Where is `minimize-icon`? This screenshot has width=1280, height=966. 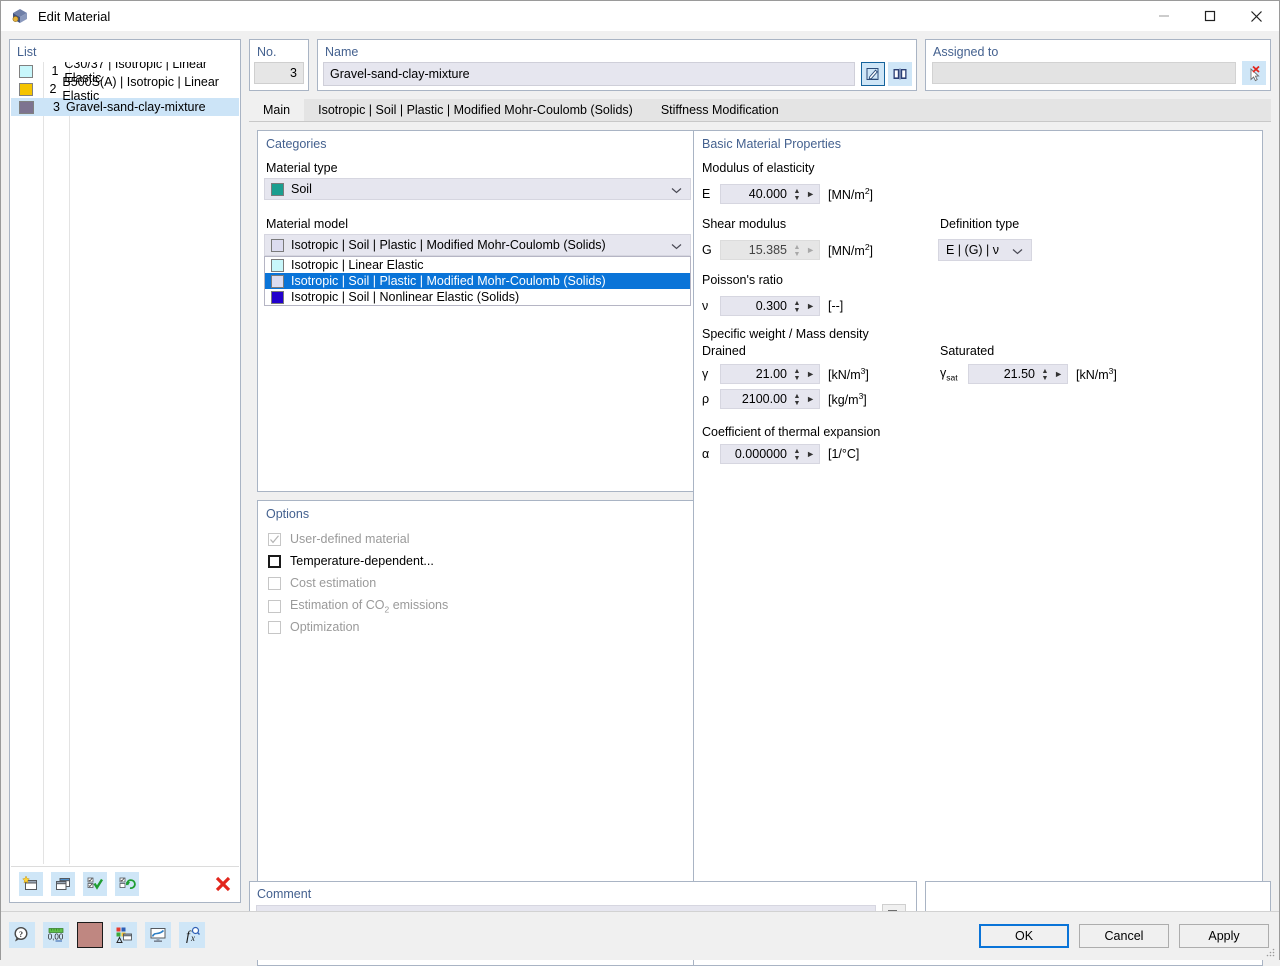
minimize-icon is located at coordinates (1164, 16).